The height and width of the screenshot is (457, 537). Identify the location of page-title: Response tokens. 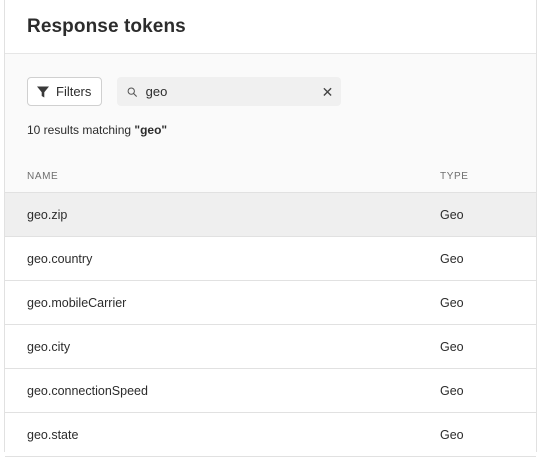
(106, 26).